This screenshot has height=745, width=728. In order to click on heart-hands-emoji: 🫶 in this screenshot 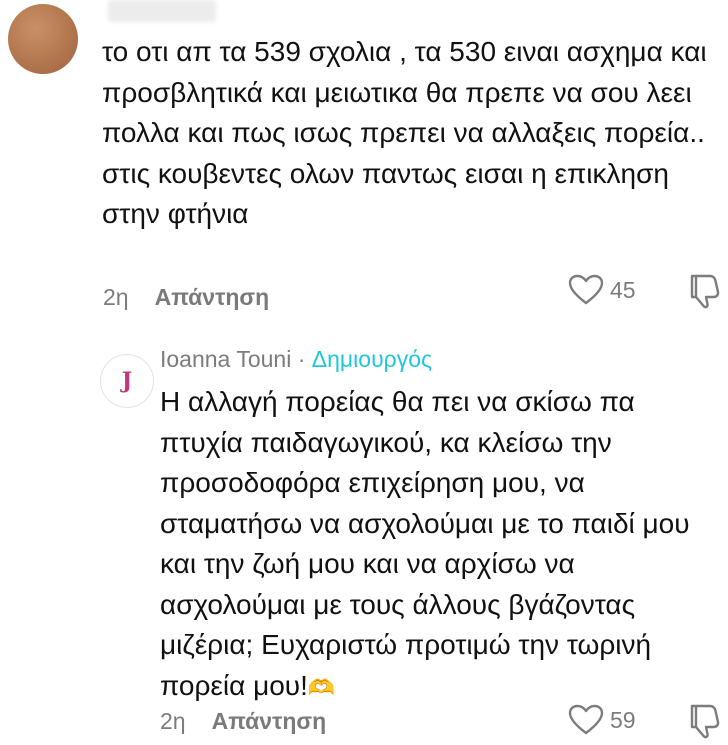, I will do `click(321, 687)`.